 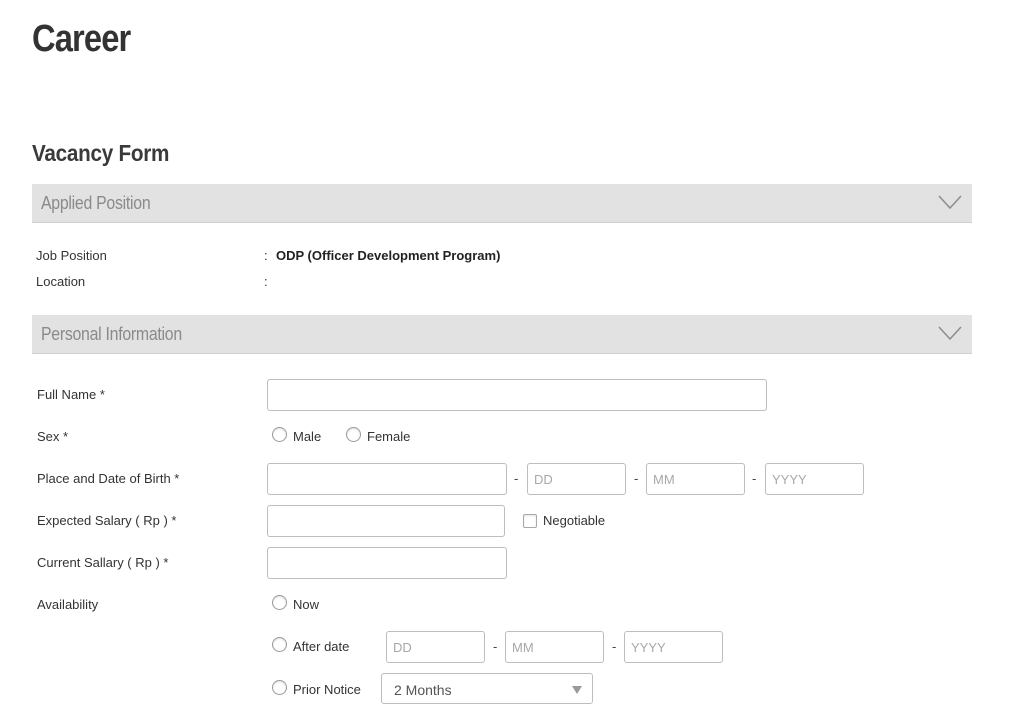 I want to click on location-label: Location, so click(x=61, y=281).